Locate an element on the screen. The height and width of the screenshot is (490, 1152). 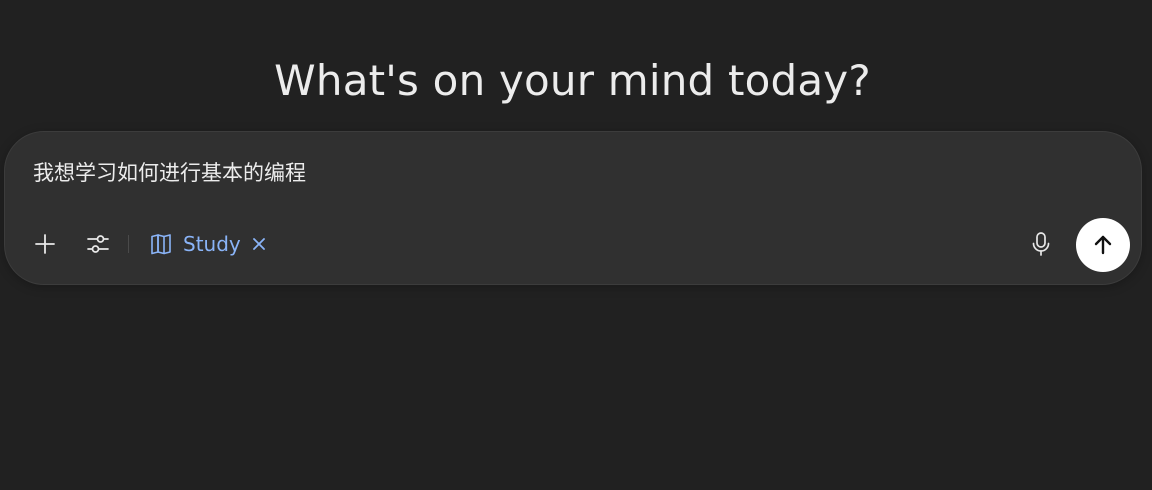
book-open-icon is located at coordinates (161, 244).